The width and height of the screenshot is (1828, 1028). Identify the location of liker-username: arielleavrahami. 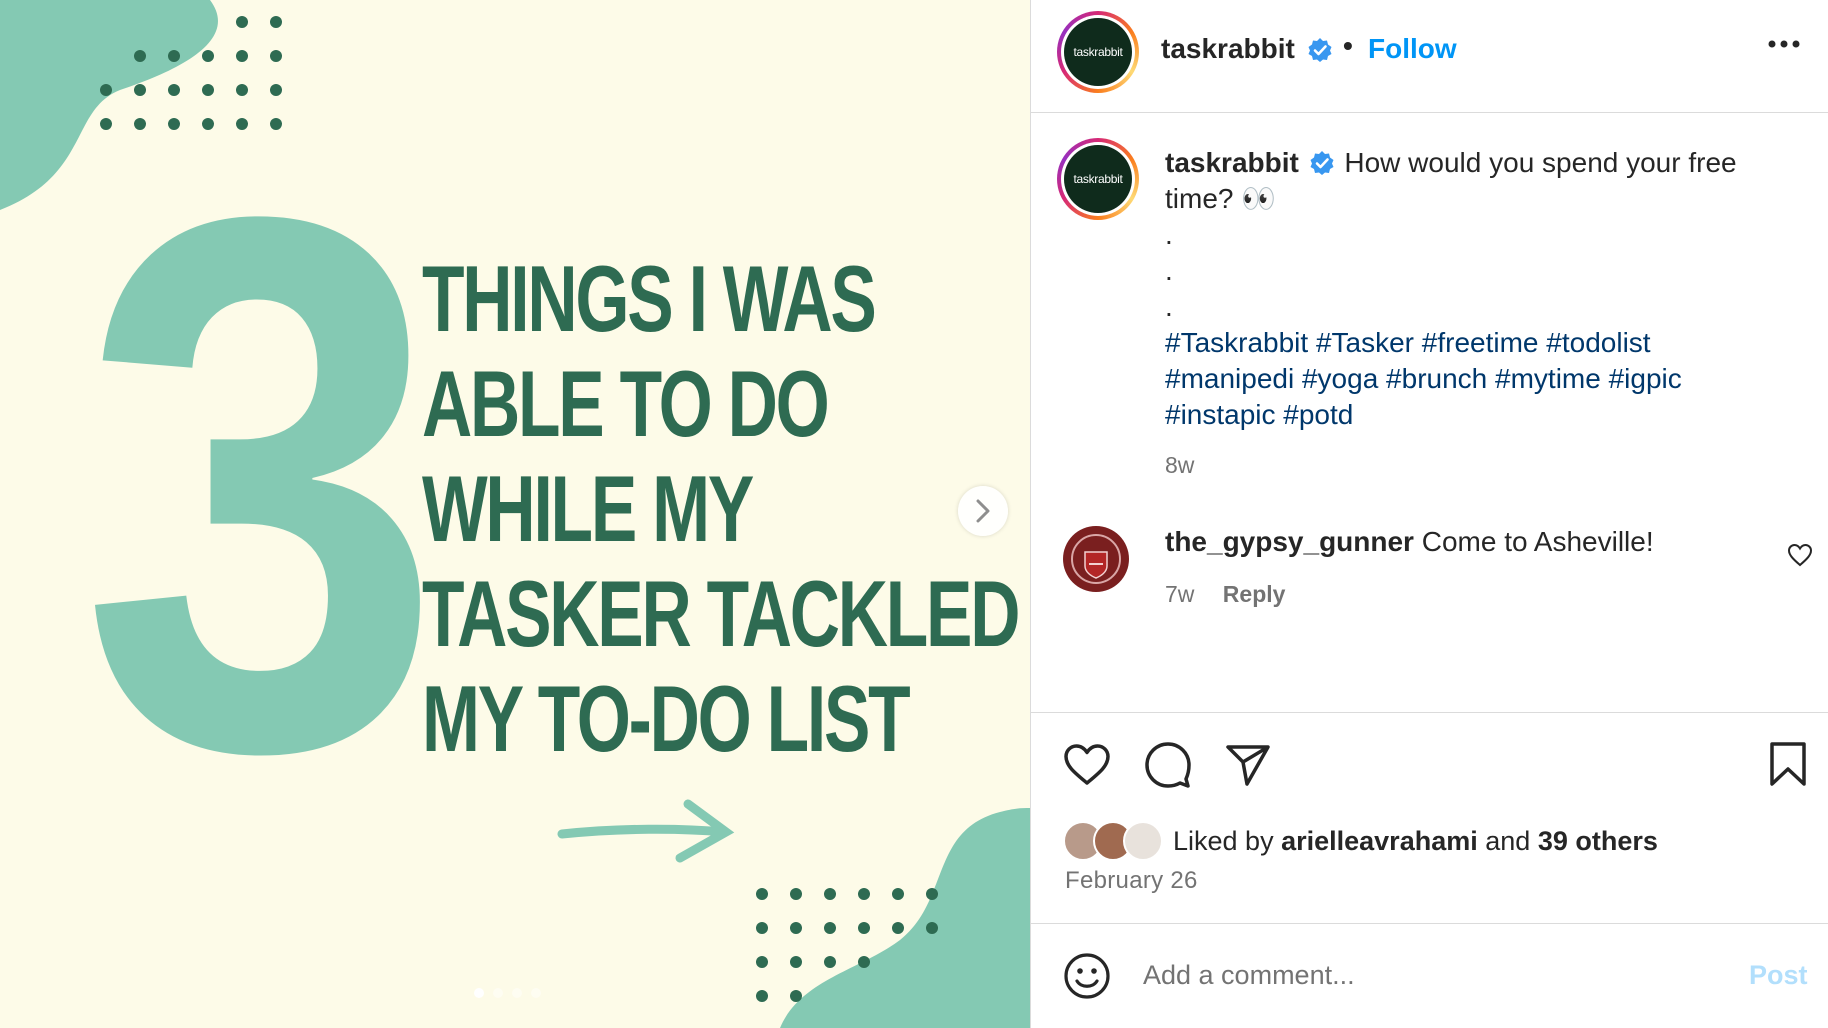
(1379, 841).